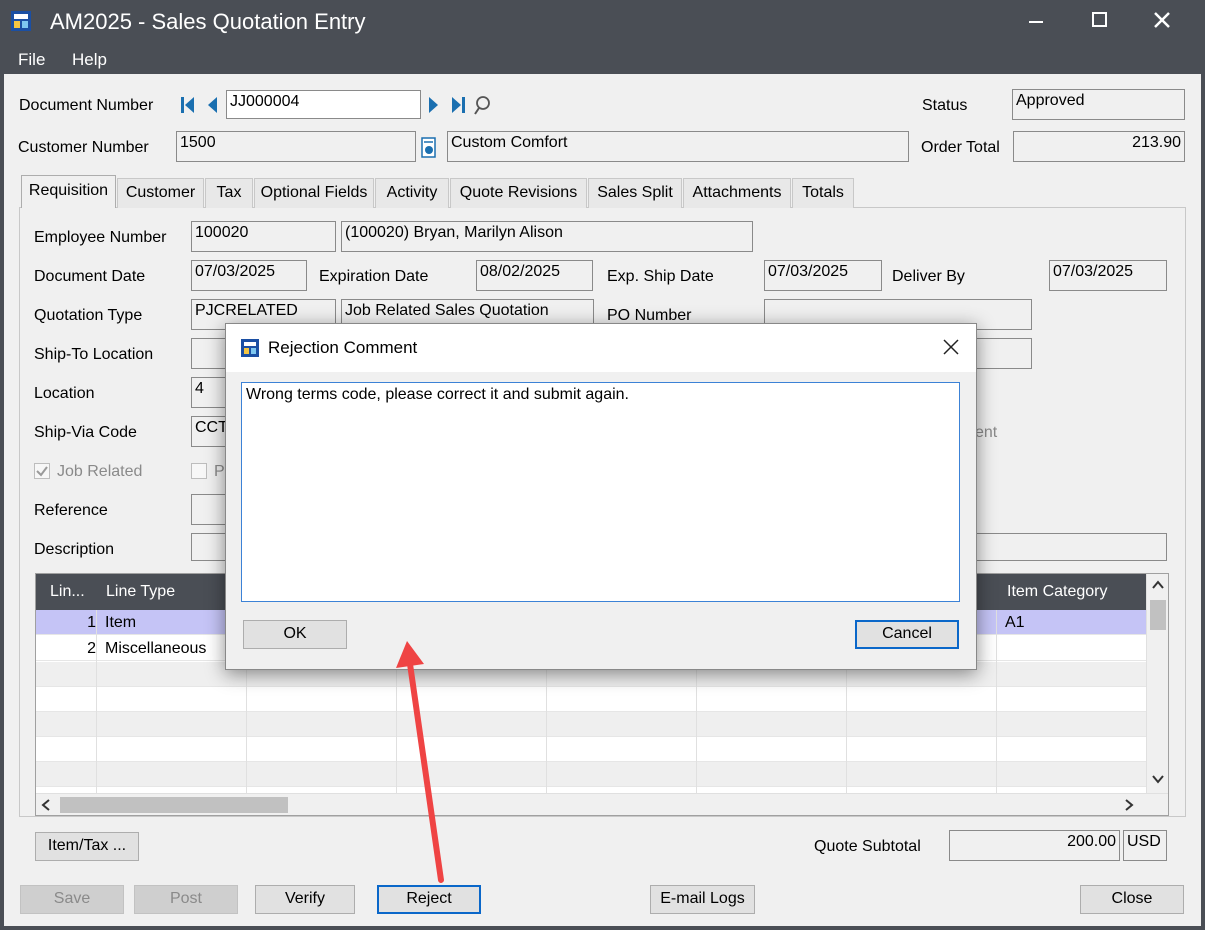 The image size is (1205, 930). What do you see at coordinates (343, 347) in the screenshot?
I see `dialog-title: Rejection Comment` at bounding box center [343, 347].